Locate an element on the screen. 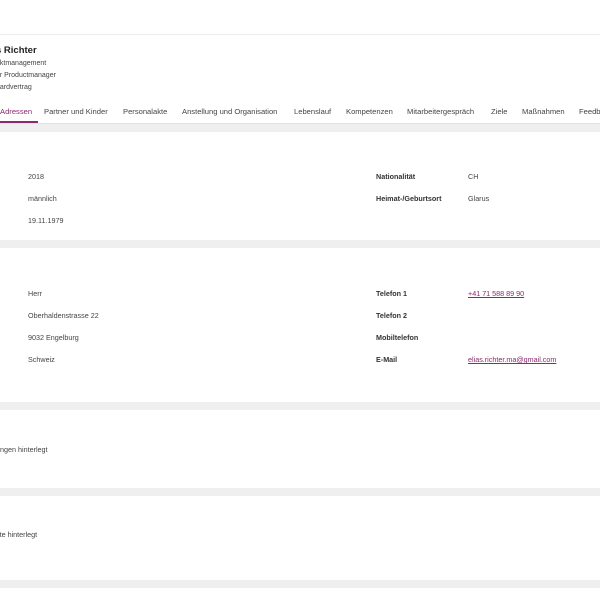  tab-feedback: Feedb is located at coordinates (589, 111).